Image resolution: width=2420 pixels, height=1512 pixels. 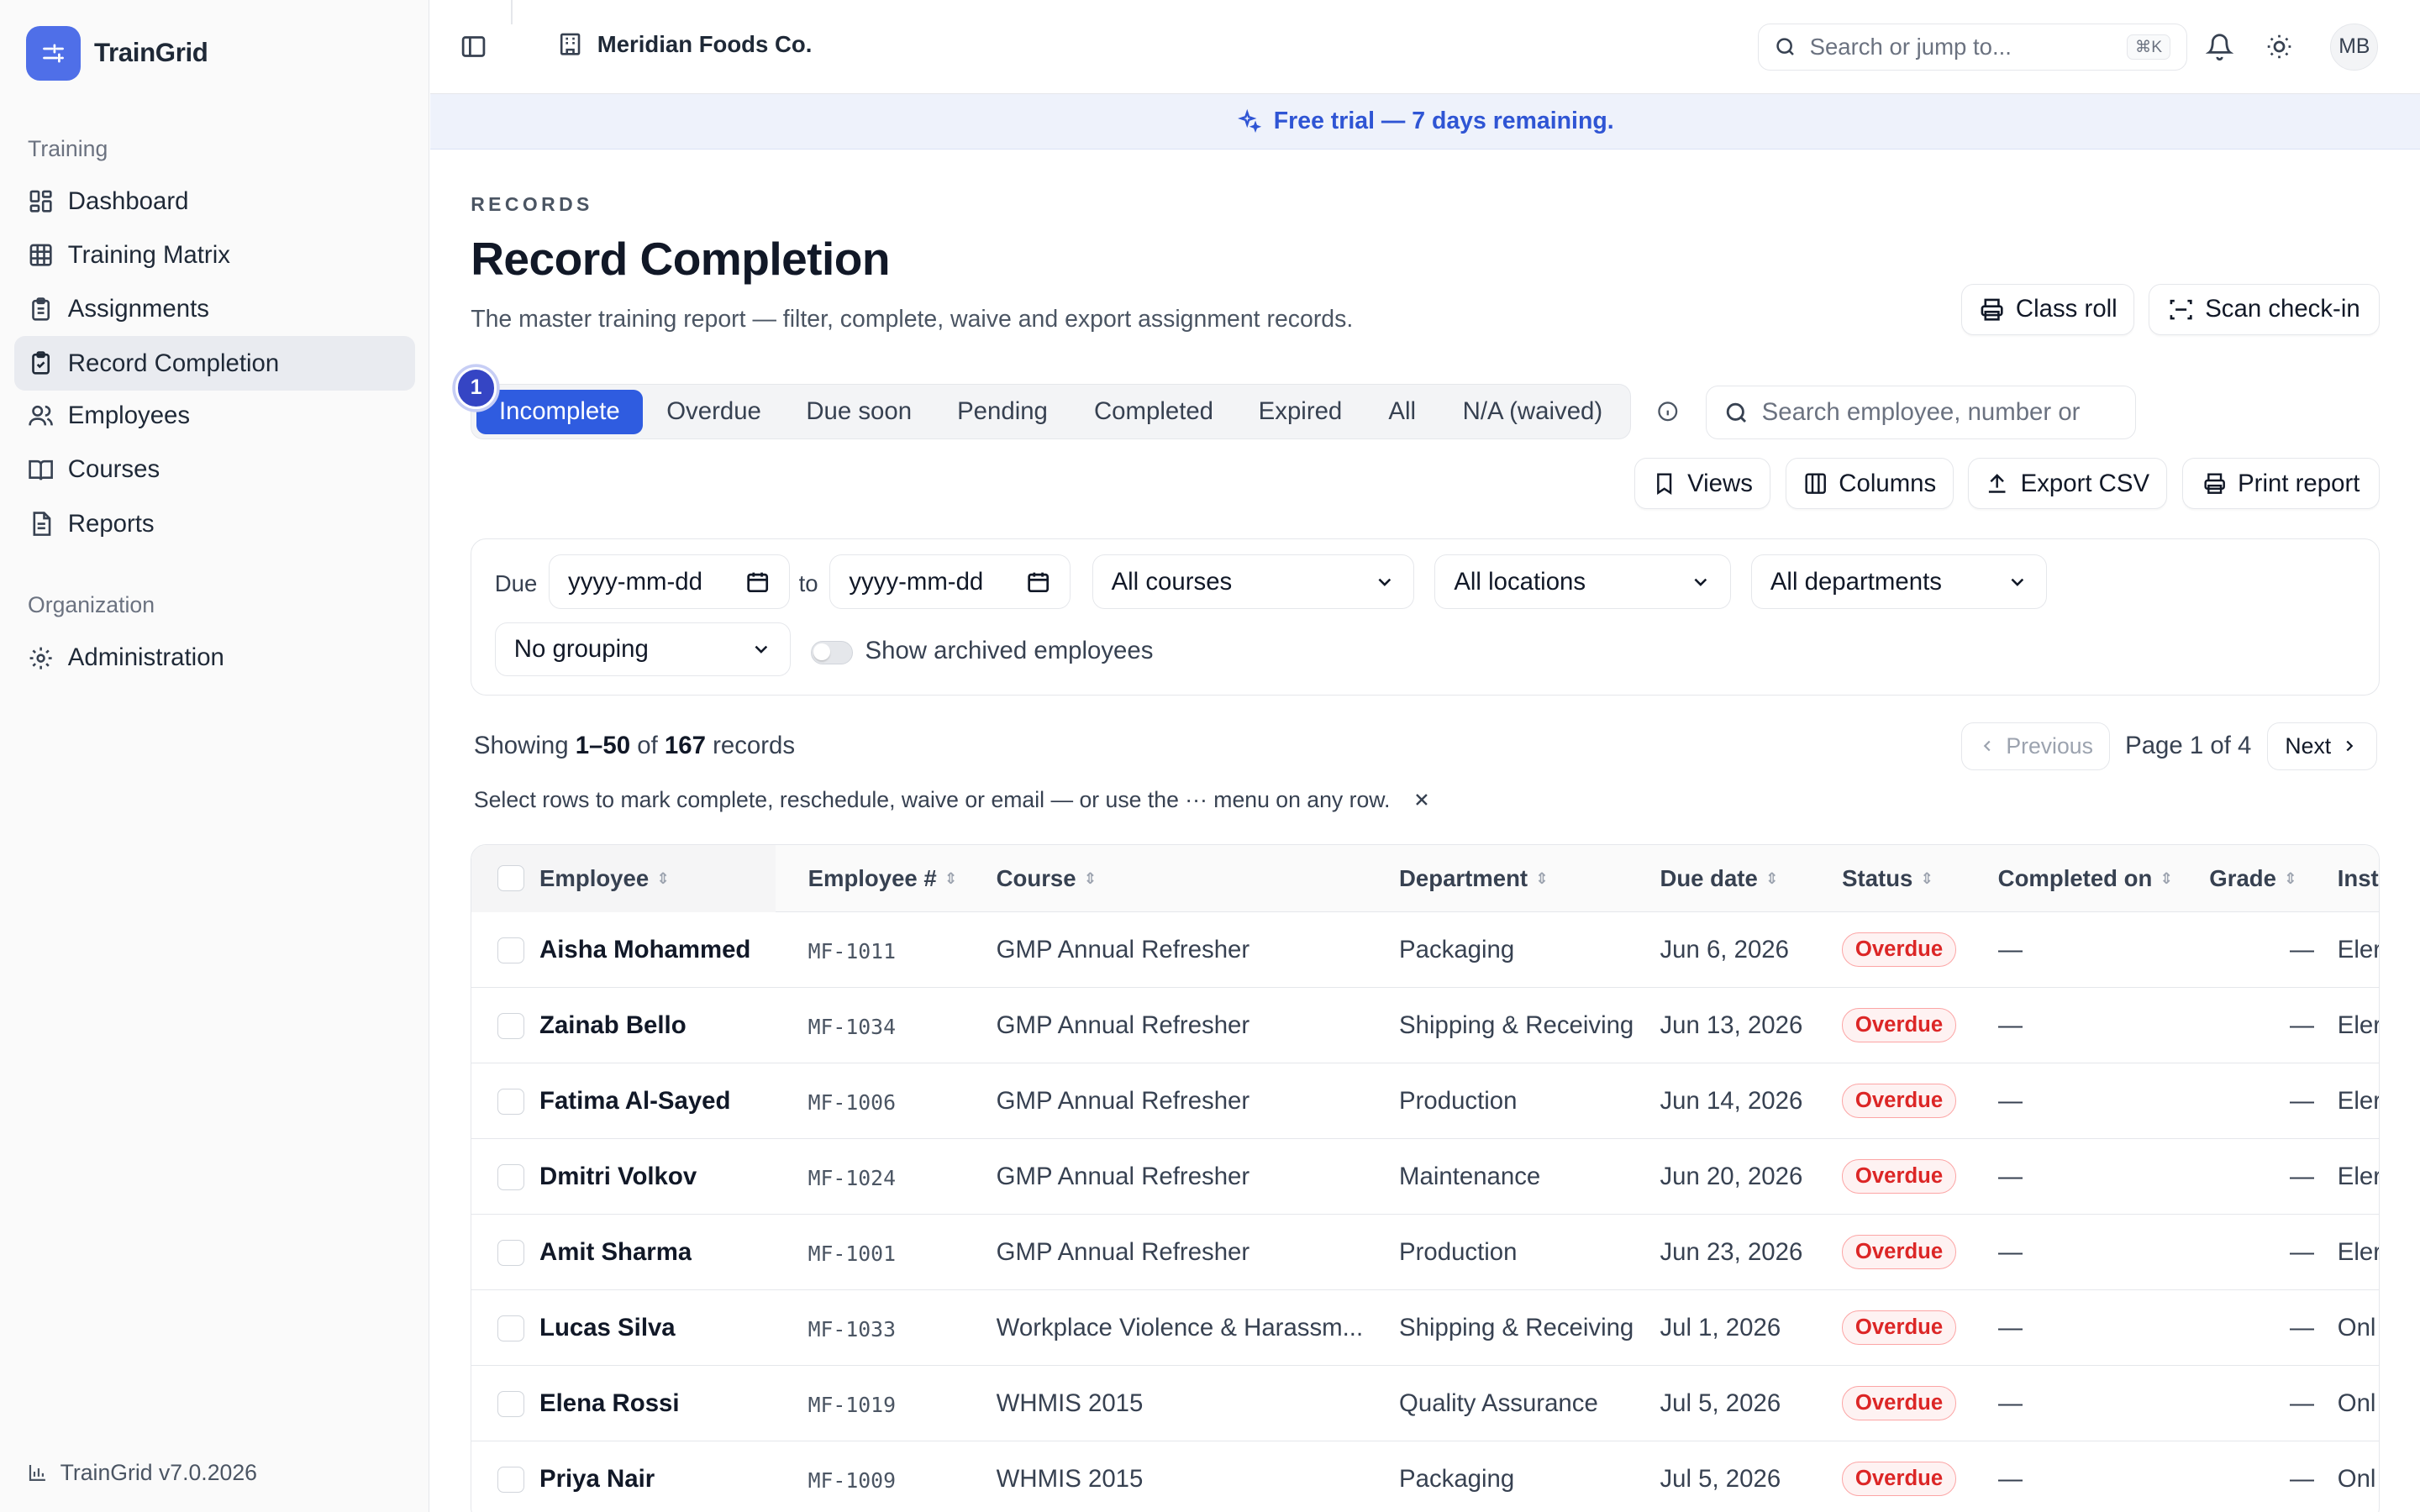 What do you see at coordinates (1899, 581) in the screenshot?
I see `departments-select: All departments` at bounding box center [1899, 581].